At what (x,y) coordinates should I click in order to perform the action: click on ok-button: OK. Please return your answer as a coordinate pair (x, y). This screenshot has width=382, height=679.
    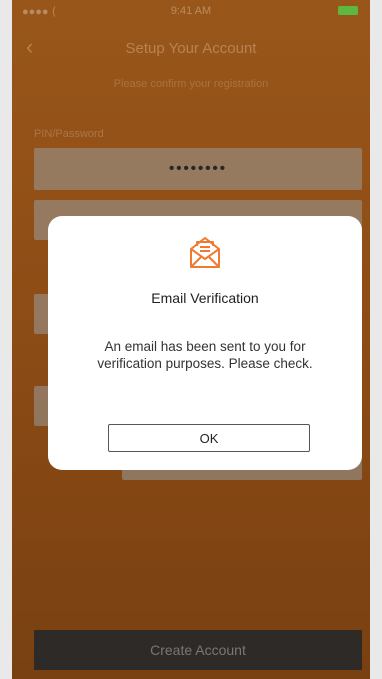
    Looking at the image, I should click on (209, 438).